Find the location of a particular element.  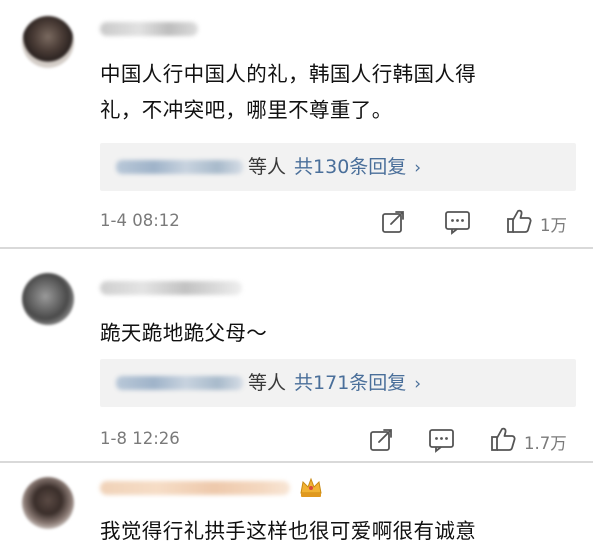

comment-text: 跪天跪地跪父母～ is located at coordinates (184, 333).